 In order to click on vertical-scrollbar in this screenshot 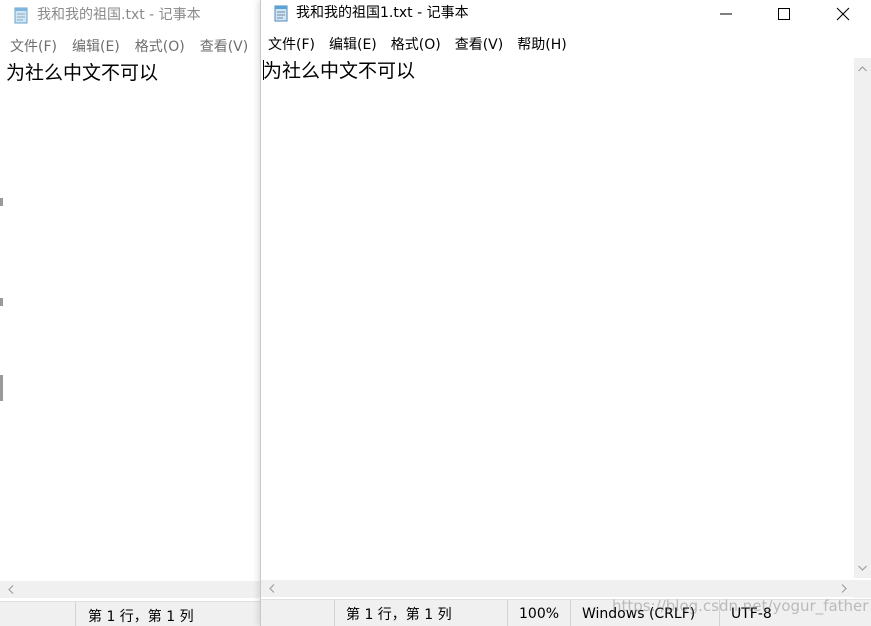, I will do `click(862, 318)`.